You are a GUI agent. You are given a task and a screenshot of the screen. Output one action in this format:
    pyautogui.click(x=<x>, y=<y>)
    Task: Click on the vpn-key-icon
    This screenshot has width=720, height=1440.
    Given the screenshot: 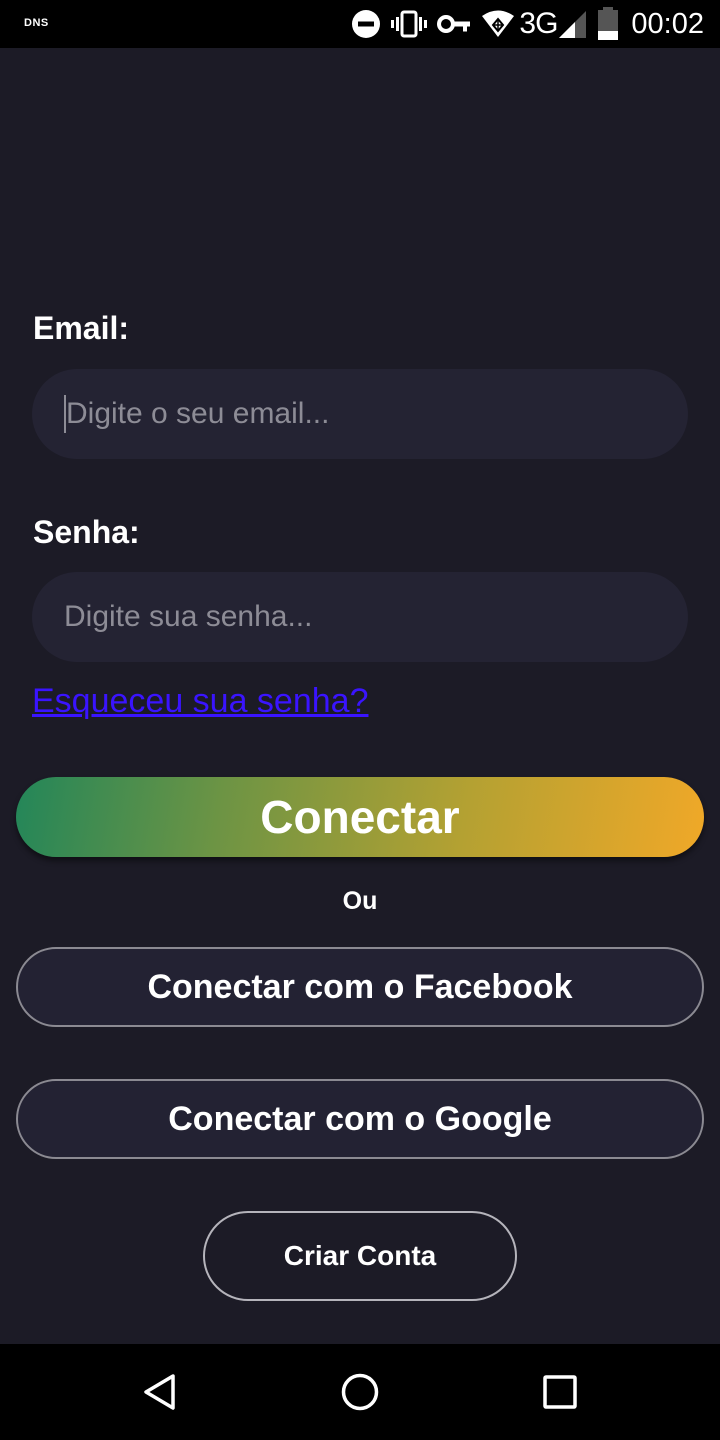 What is the action you would take?
    pyautogui.click(x=454, y=24)
    